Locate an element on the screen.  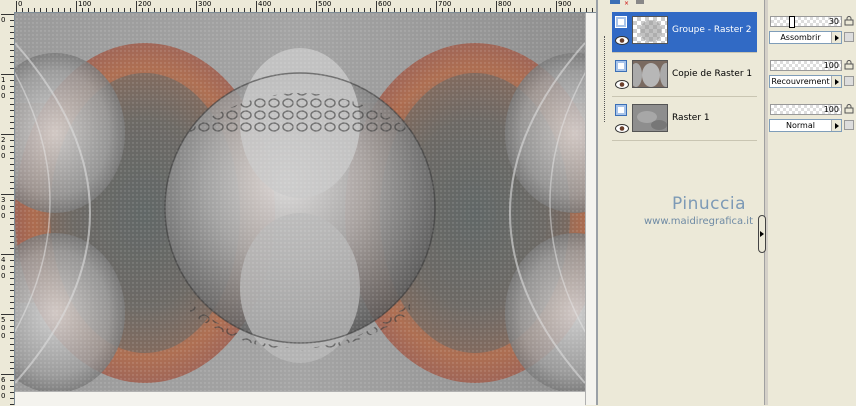
horizontal-scrollbar is located at coordinates (300, 398).